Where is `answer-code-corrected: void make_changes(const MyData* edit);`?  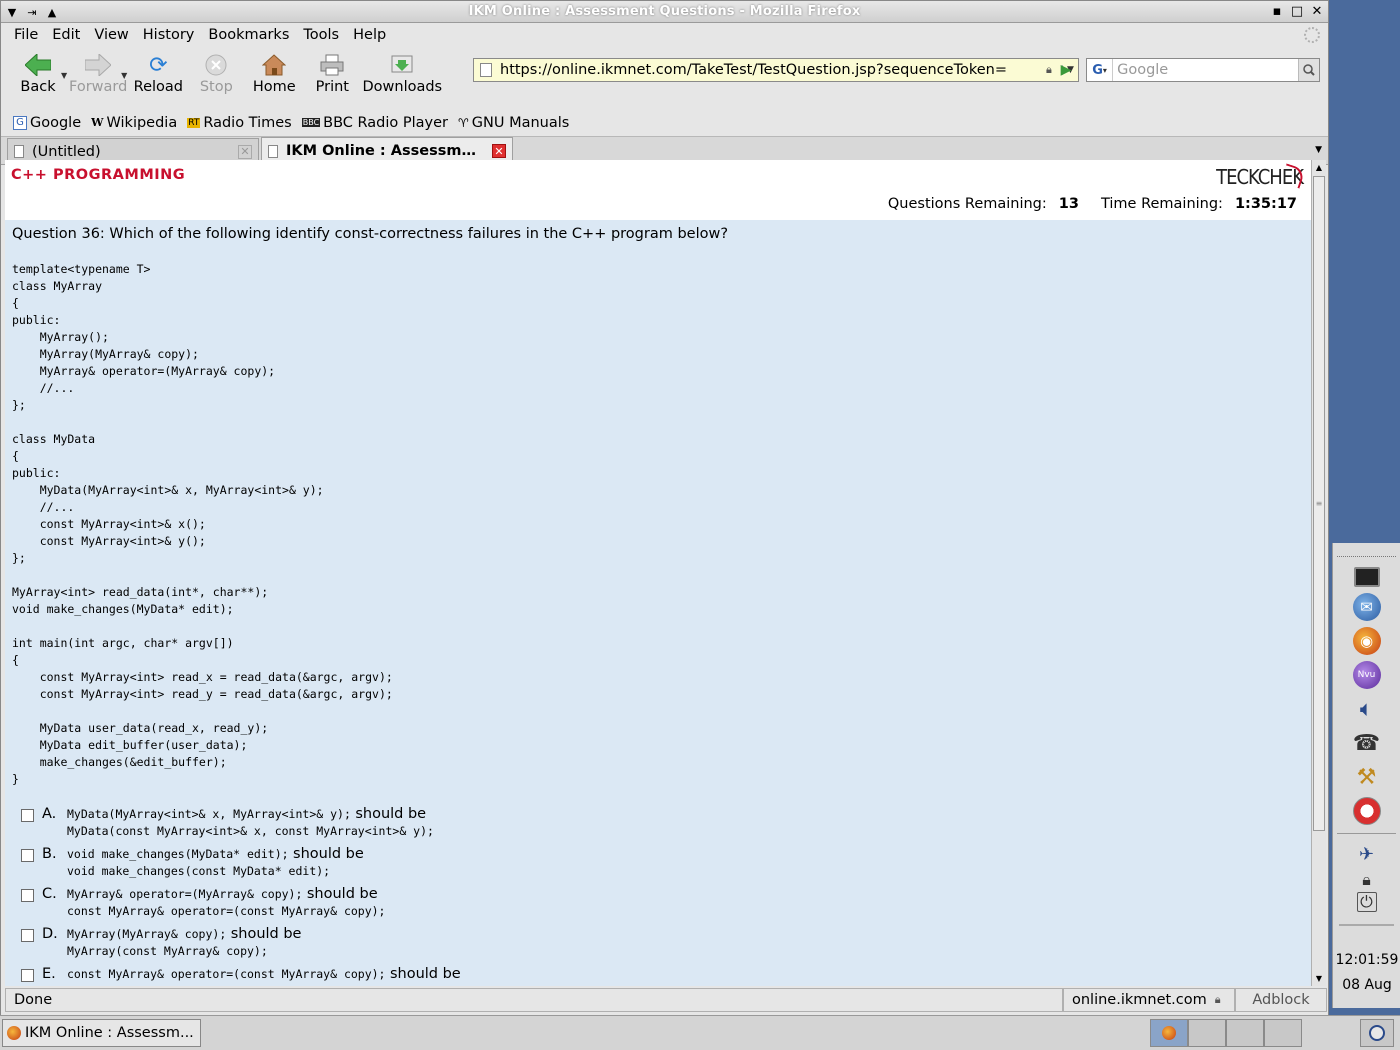
answer-code-corrected: void make_changes(const MyData* edit); is located at coordinates (199, 871).